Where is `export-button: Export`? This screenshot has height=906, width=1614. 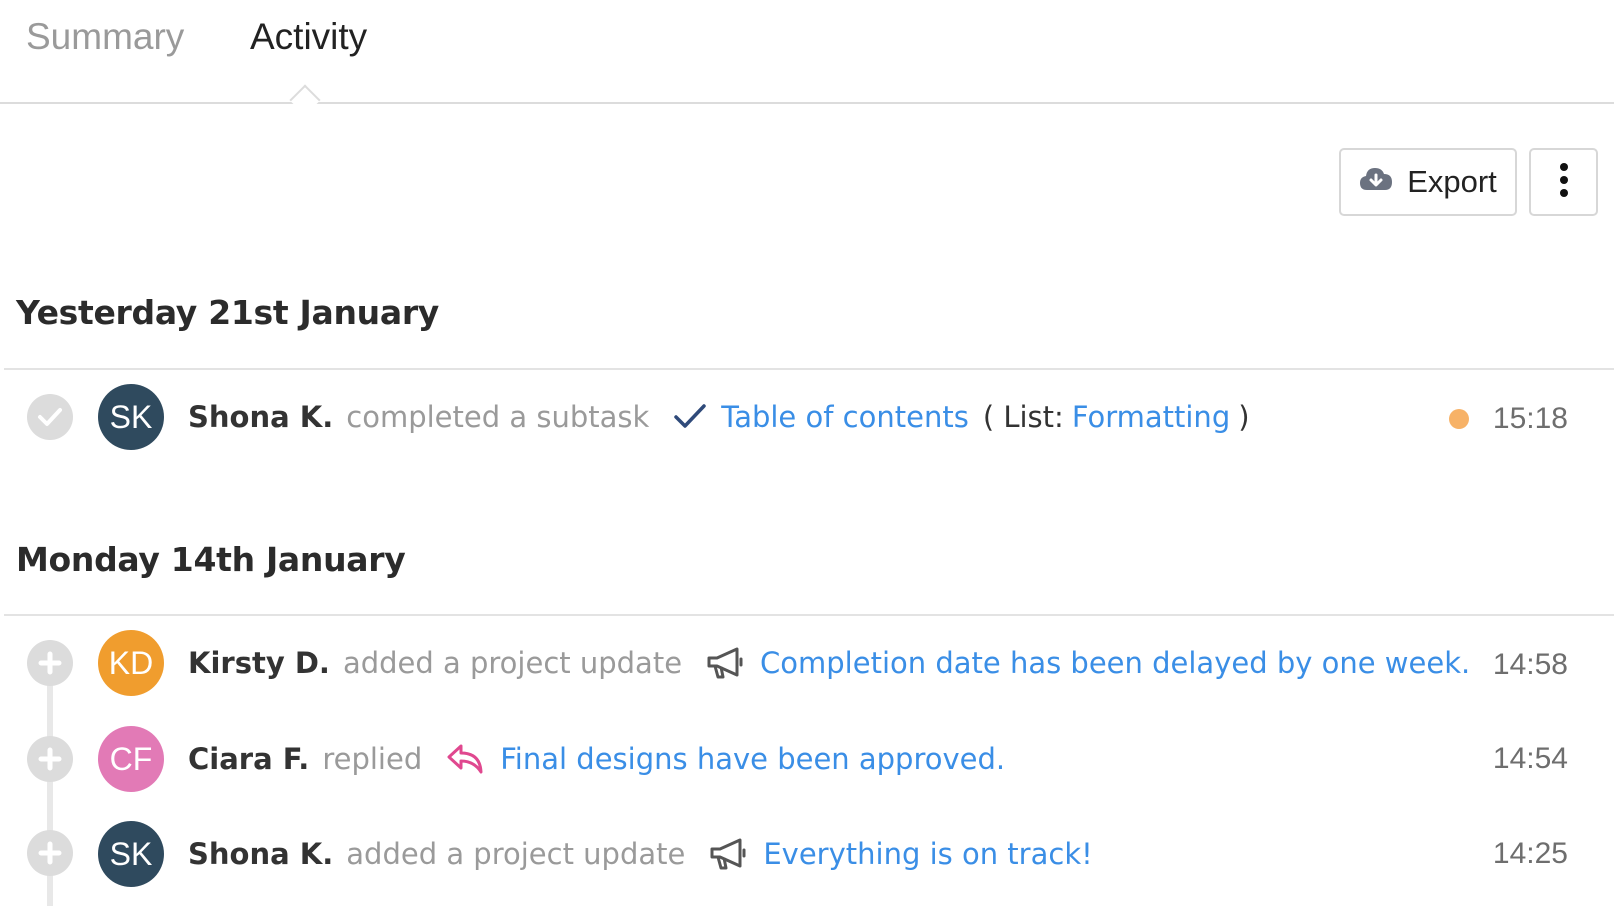 export-button: Export is located at coordinates (1428, 182).